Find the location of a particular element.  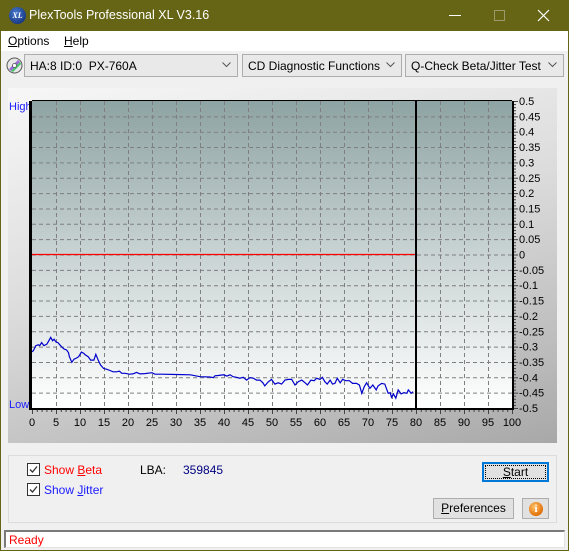

close-button is located at coordinates (545, 15).